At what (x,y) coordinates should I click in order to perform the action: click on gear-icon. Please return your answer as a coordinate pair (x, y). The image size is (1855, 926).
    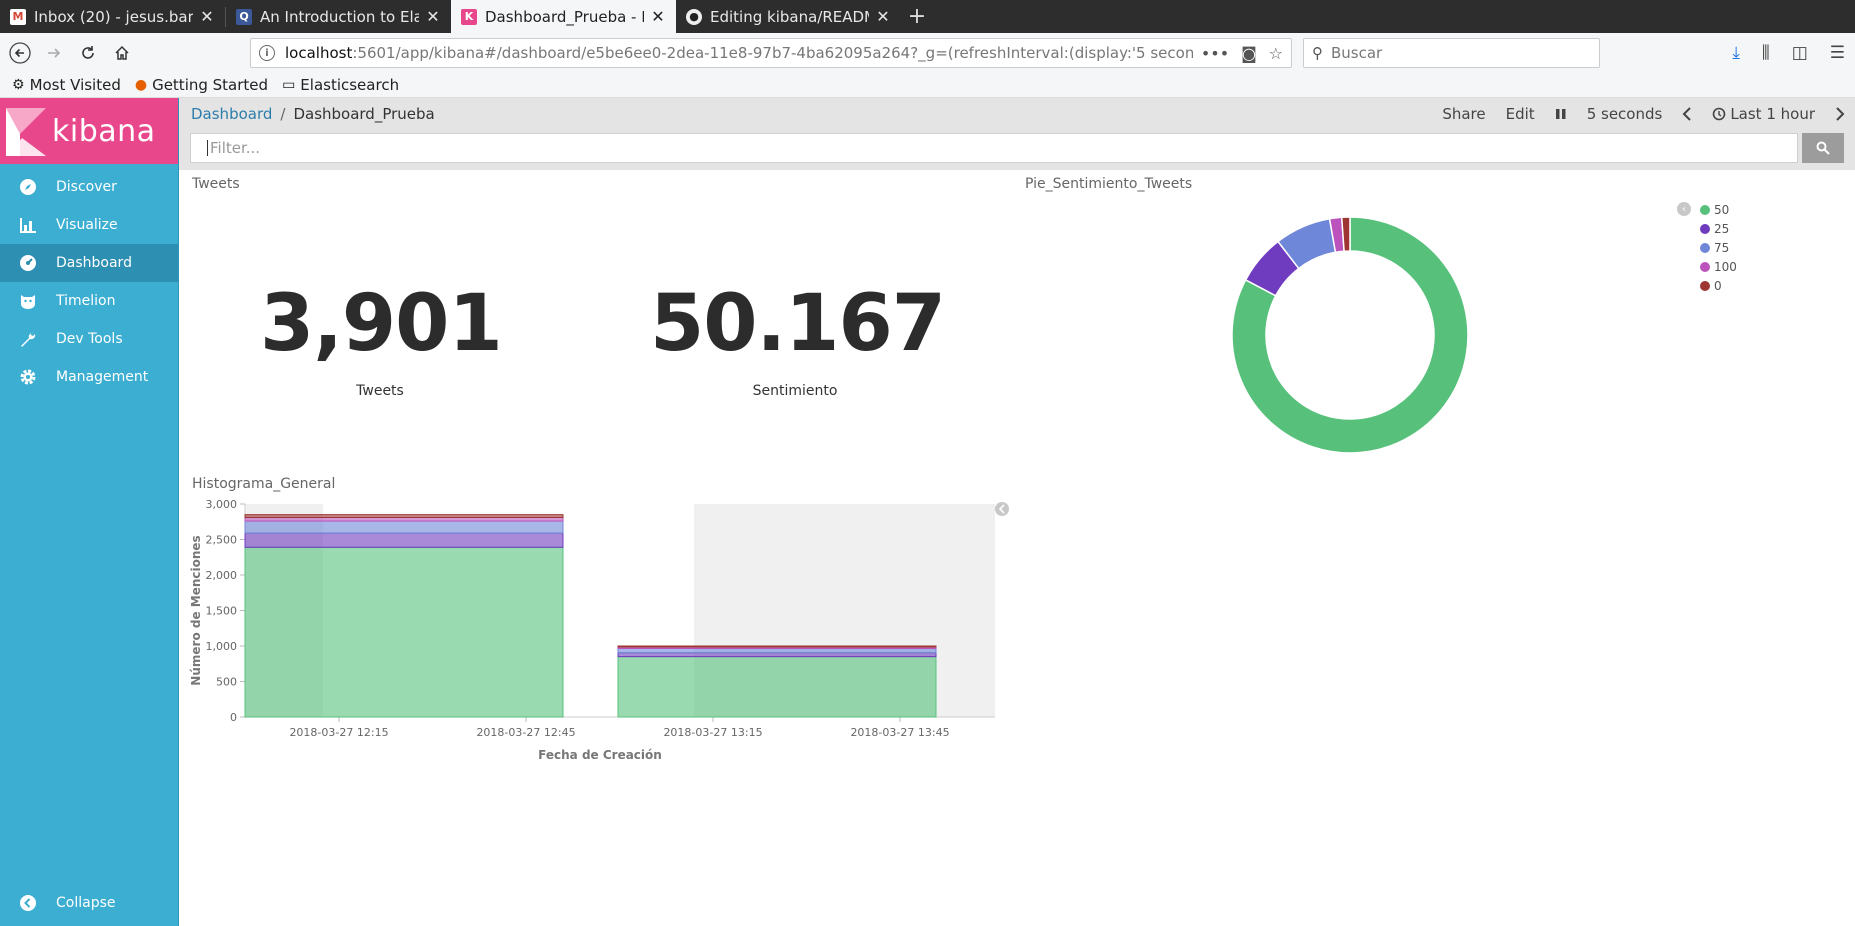
    Looking at the image, I should click on (28, 377).